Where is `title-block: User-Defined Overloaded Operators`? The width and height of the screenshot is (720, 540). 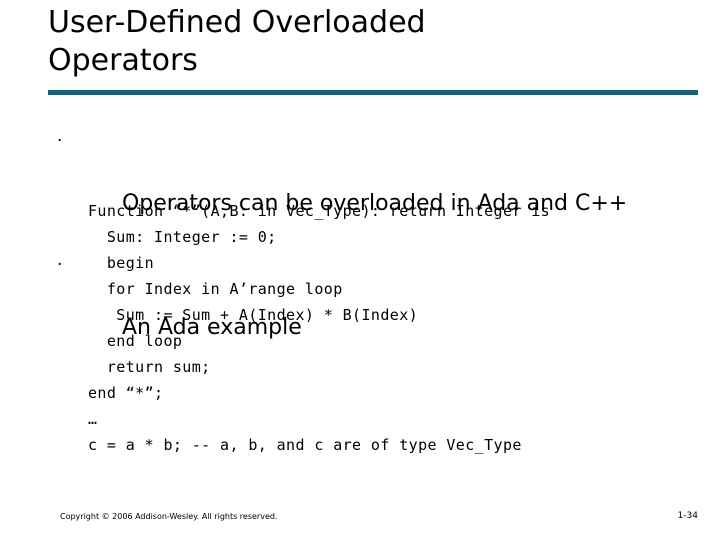 title-block: User-Defined Overloaded Operators is located at coordinates (358, 42).